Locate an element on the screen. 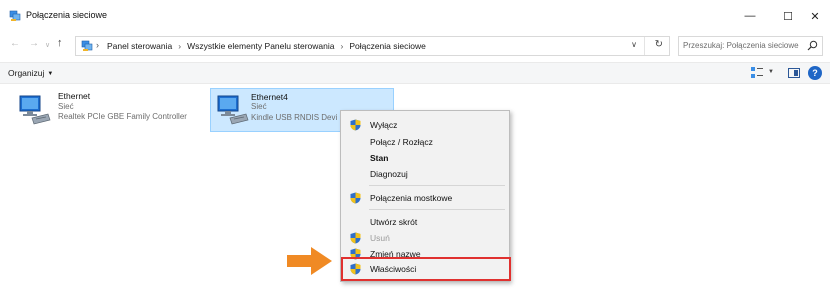  search-icon is located at coordinates (812, 45).